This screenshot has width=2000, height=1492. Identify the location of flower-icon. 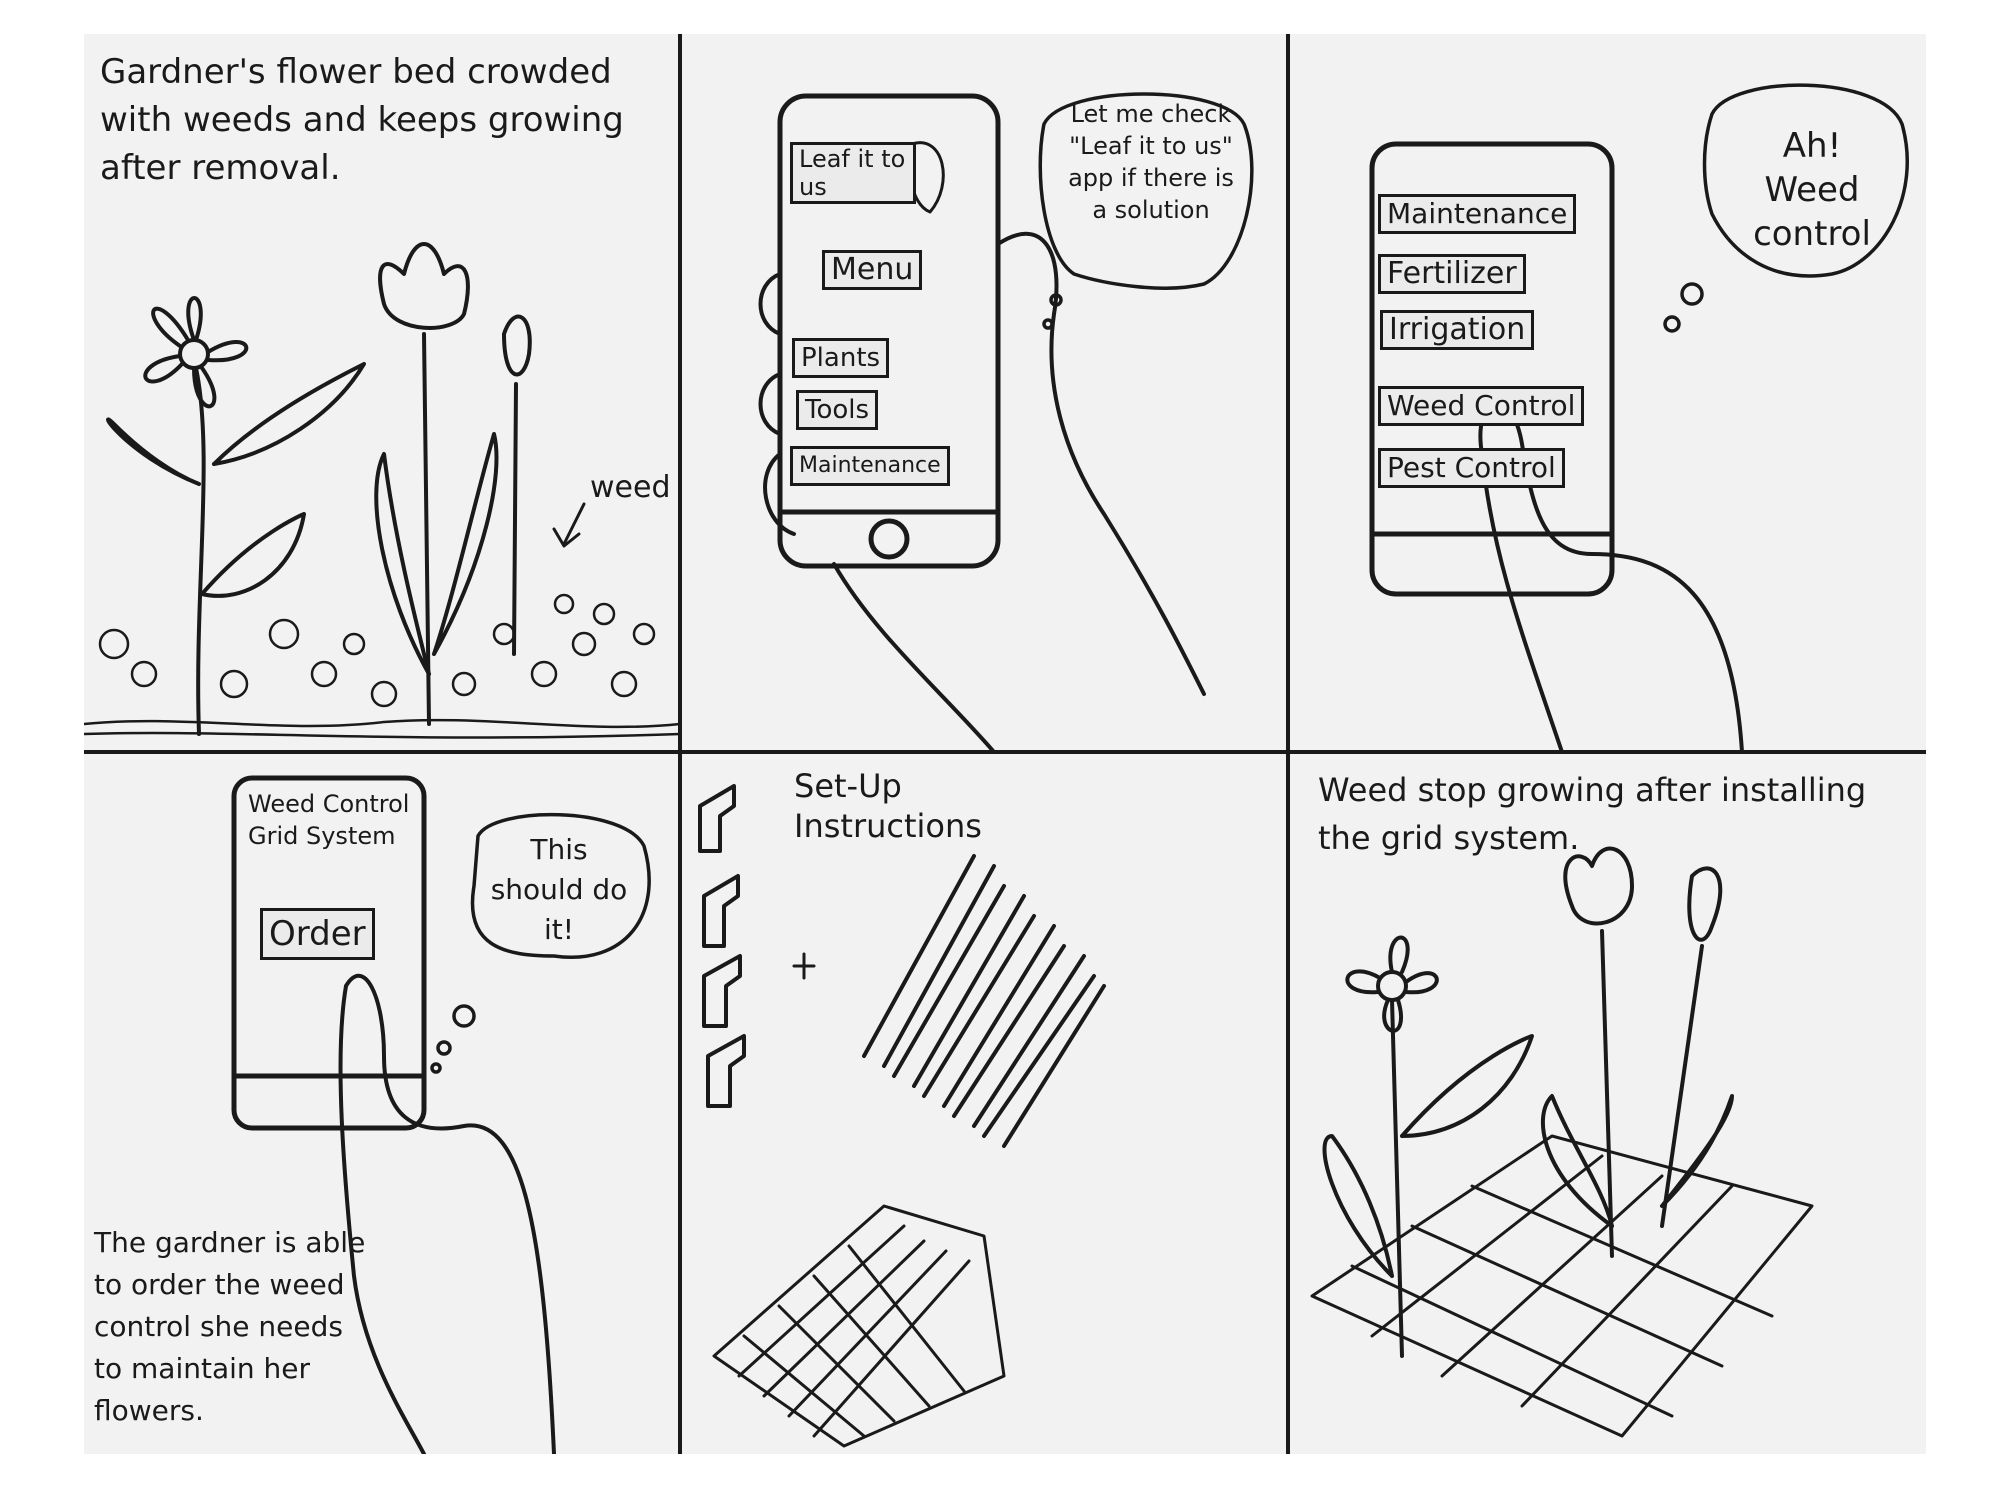
(236, 516).